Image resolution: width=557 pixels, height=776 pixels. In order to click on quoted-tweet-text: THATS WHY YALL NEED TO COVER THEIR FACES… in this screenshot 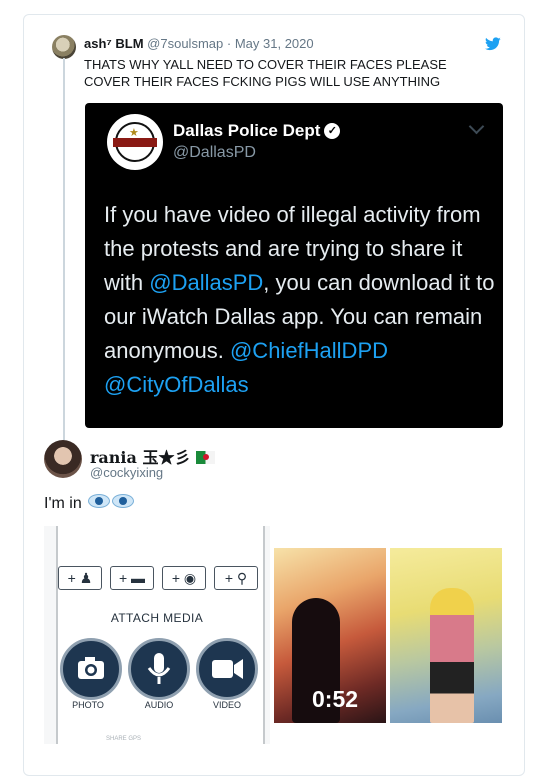, I will do `click(265, 73)`.